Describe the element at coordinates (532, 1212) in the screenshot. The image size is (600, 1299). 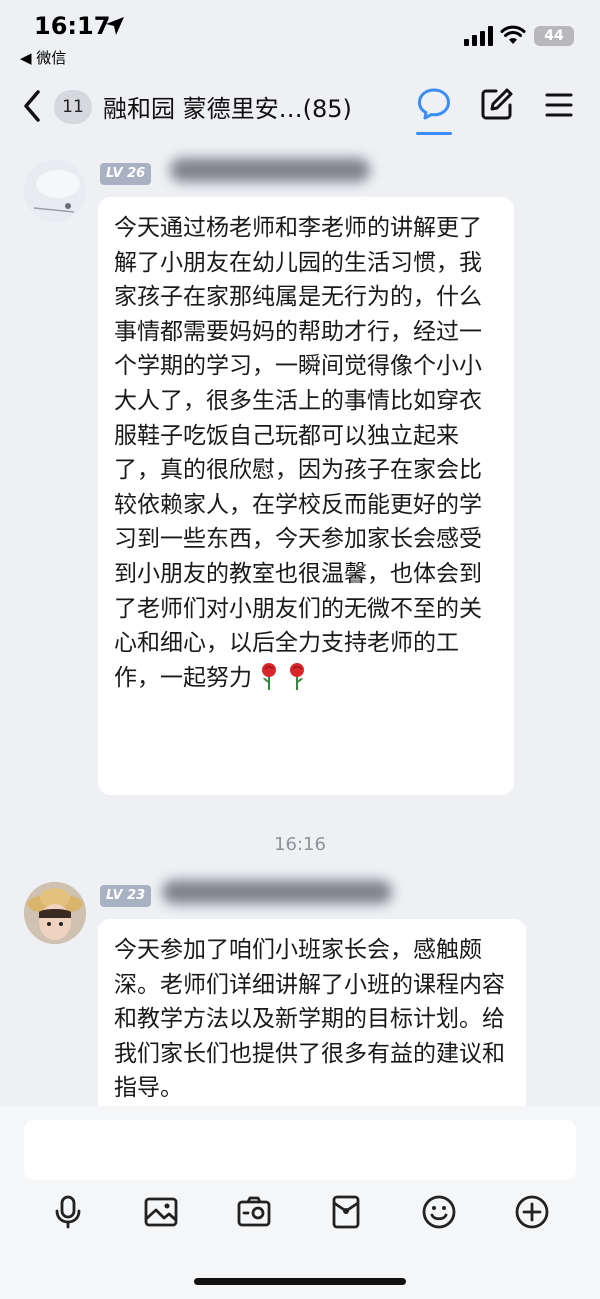
I see `plus-icon` at that location.